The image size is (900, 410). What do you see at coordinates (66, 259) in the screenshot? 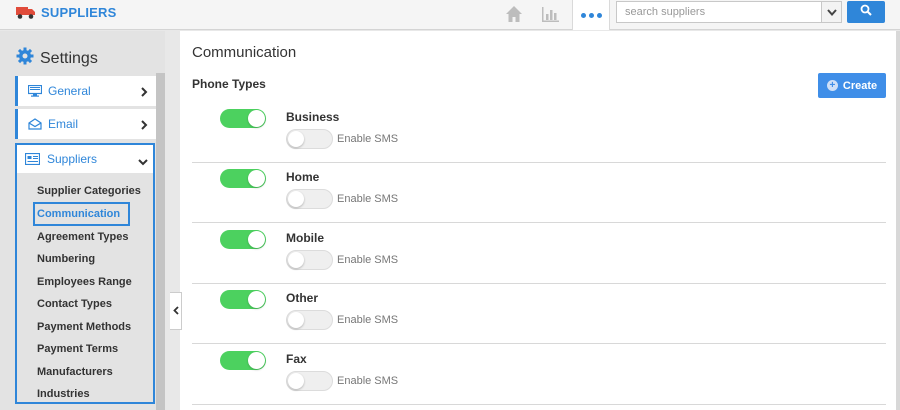
I see `submenu-numbering: Numbering` at bounding box center [66, 259].